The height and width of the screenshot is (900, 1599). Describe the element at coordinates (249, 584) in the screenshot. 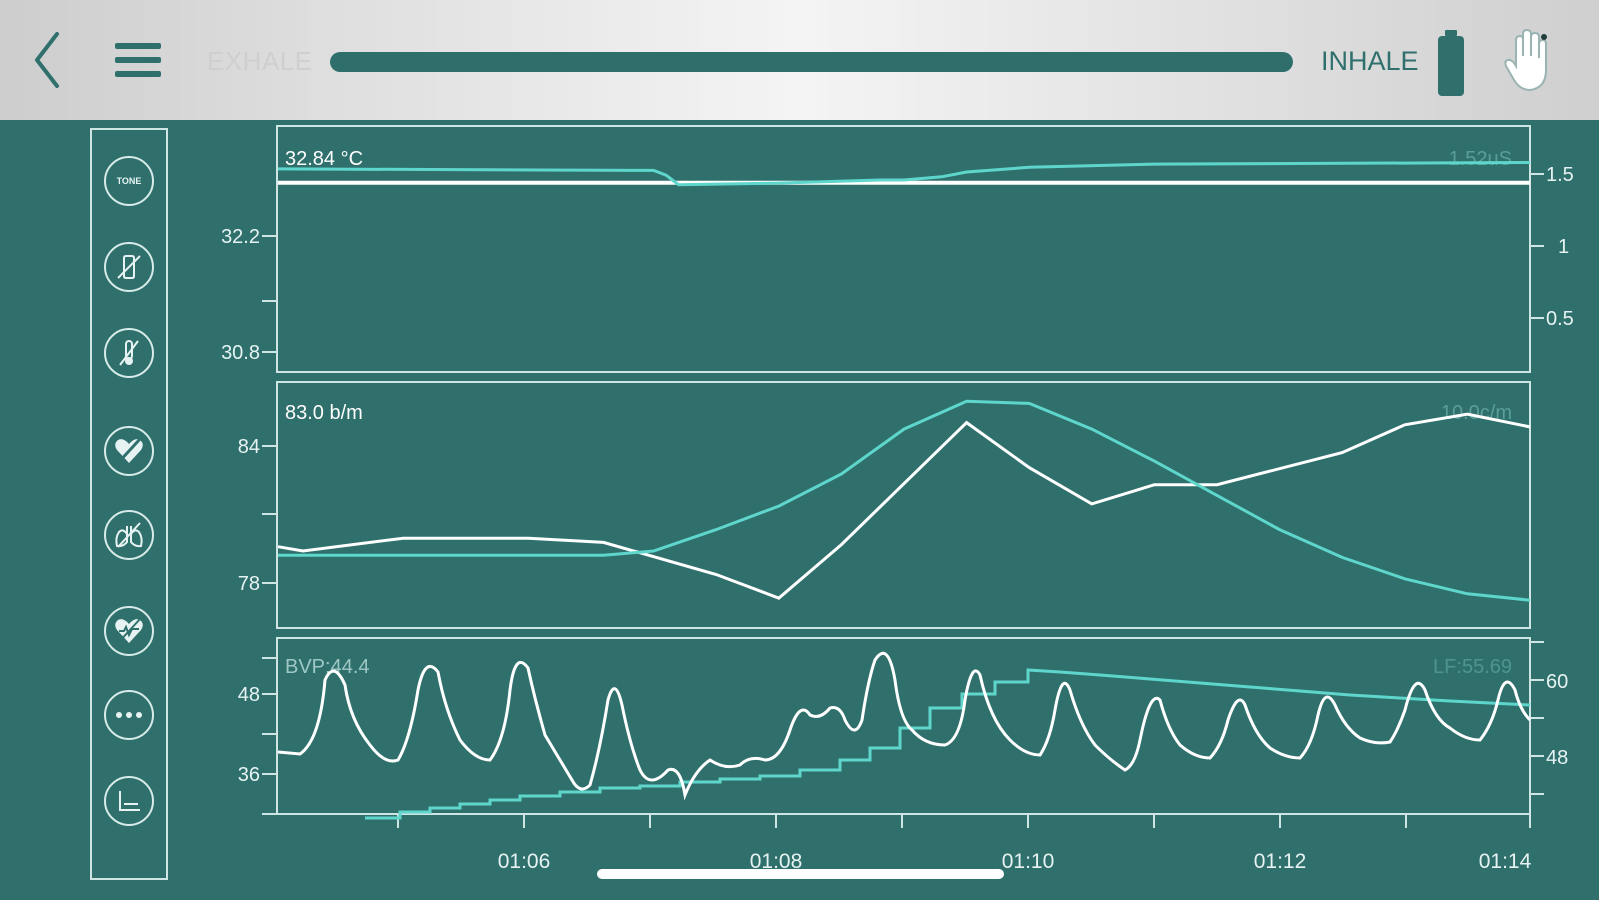

I see `heart-rate-tick-label: 78` at that location.